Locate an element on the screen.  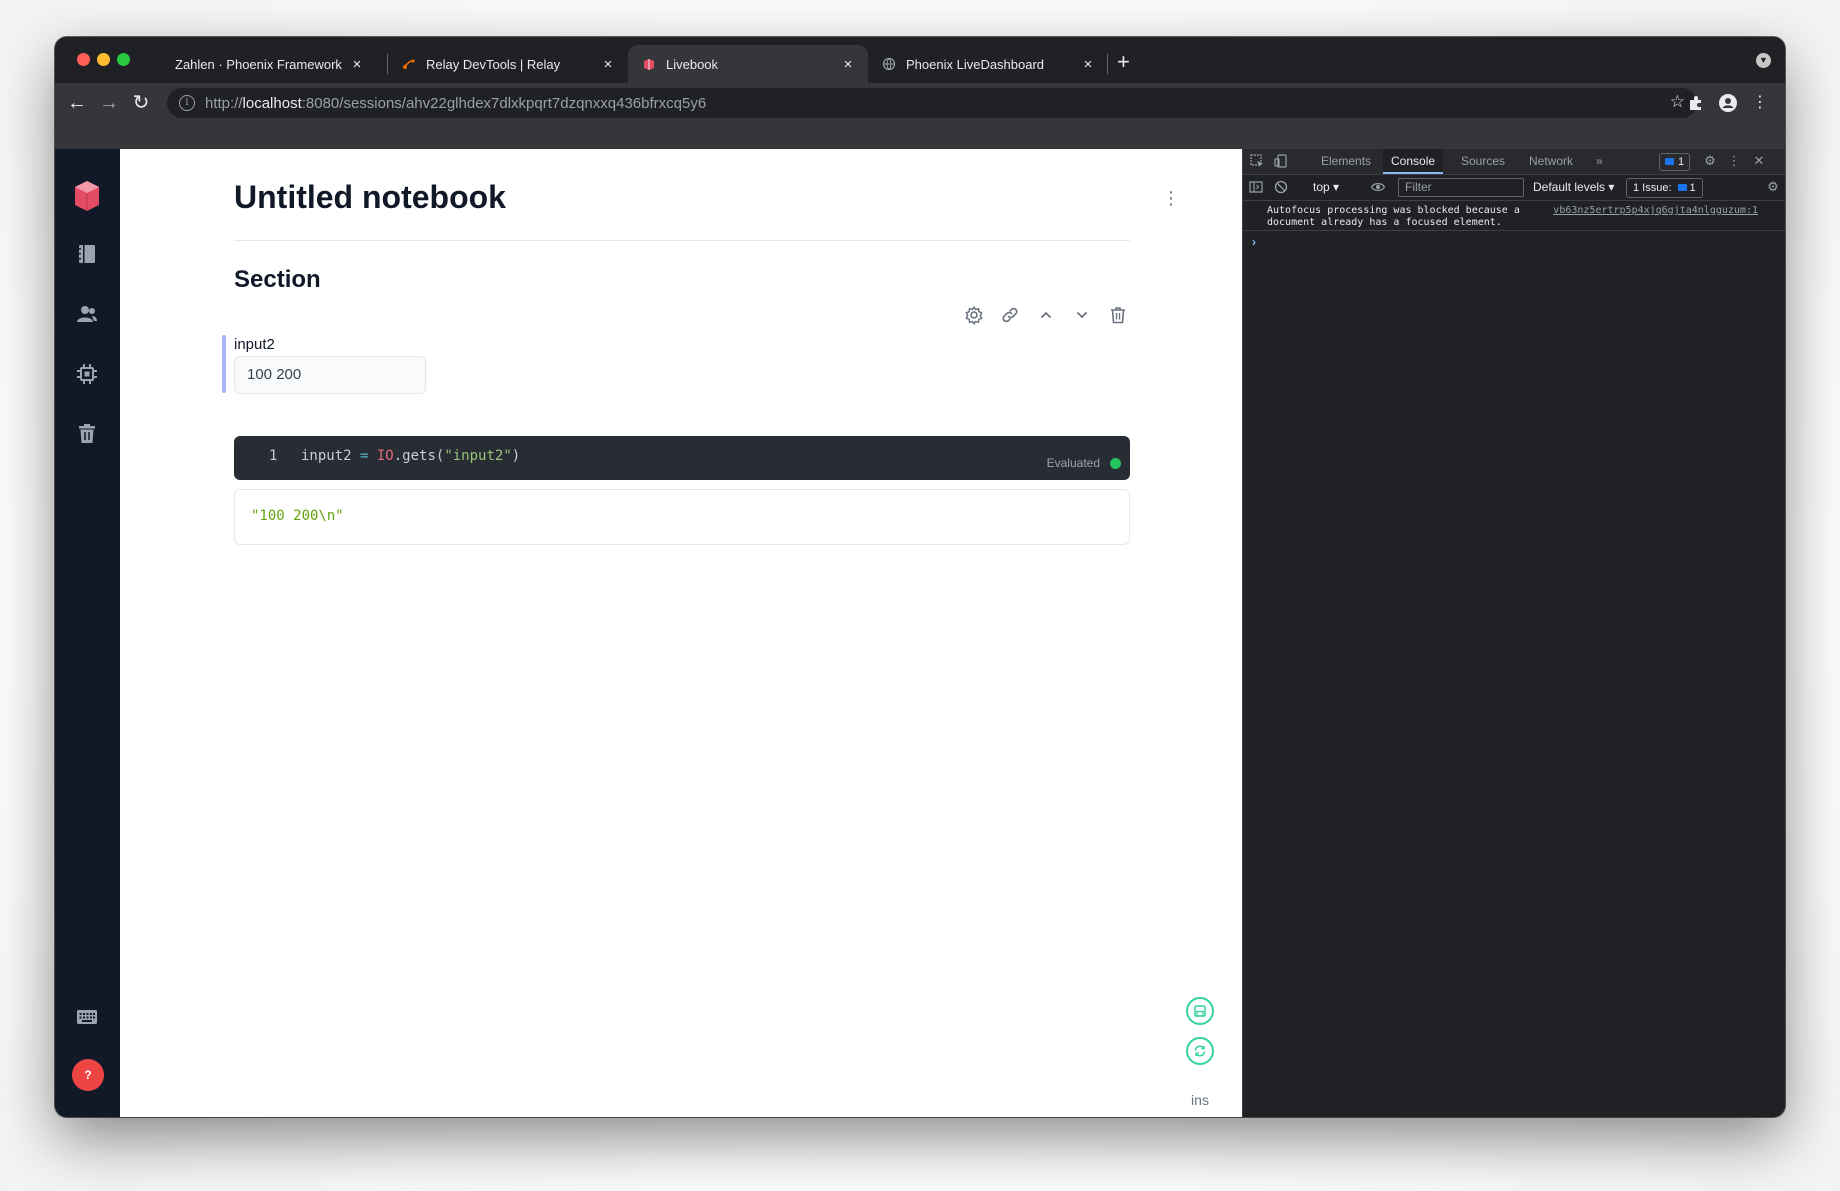
runtime-sync-button is located at coordinates (1200, 1051).